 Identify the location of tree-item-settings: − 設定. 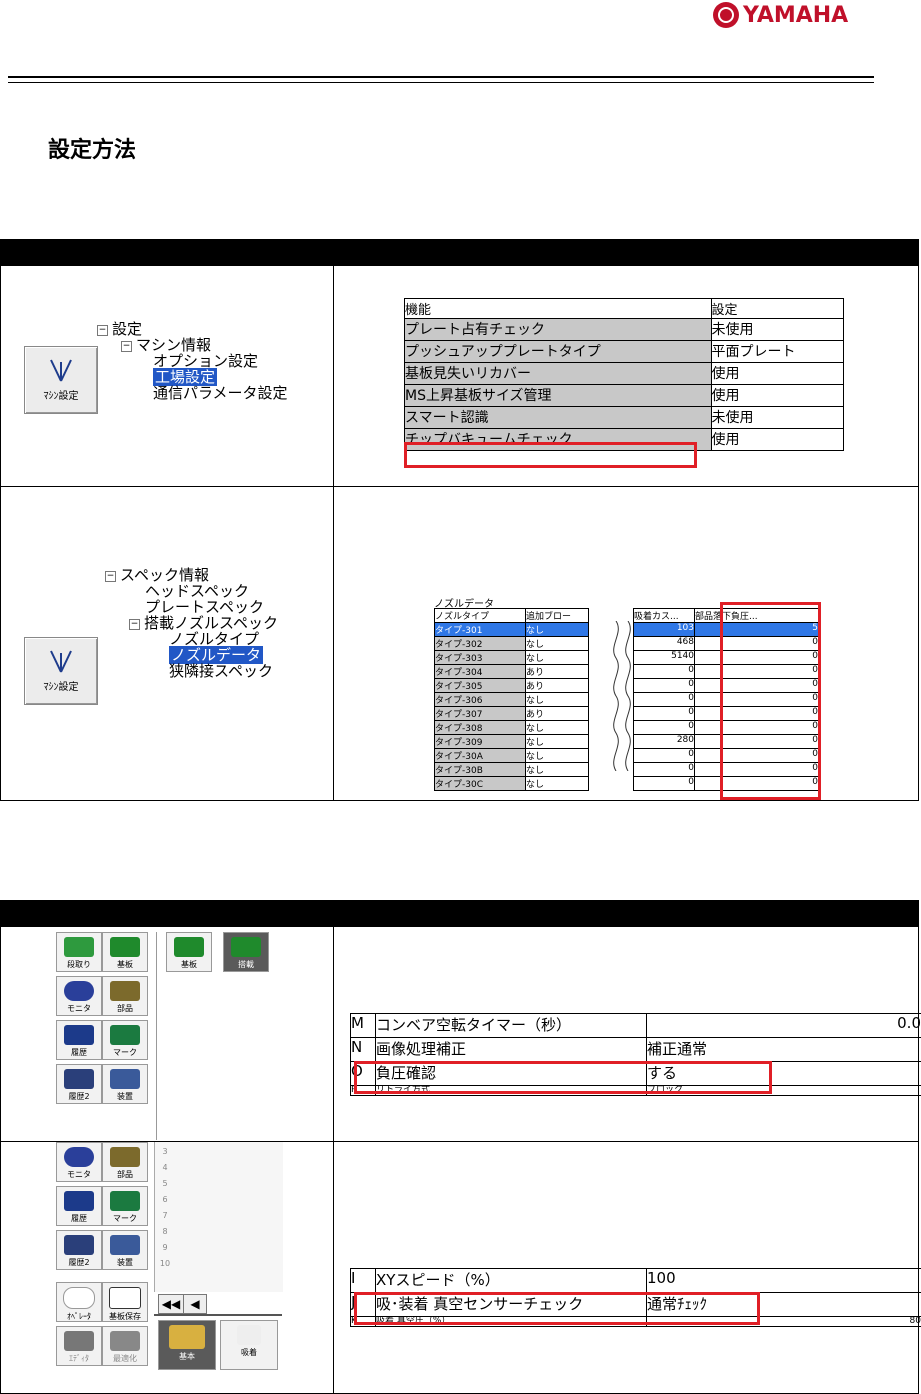
(192, 329).